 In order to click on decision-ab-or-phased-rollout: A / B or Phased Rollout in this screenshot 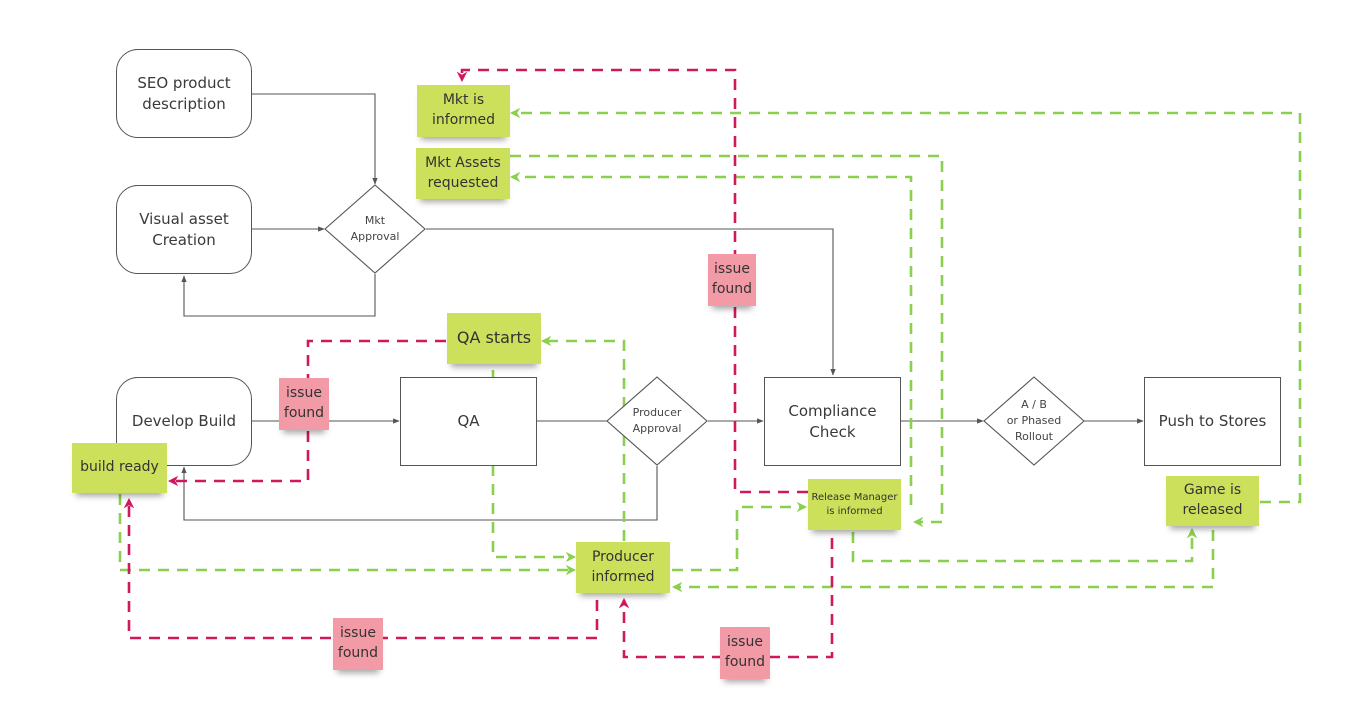, I will do `click(1034, 421)`.